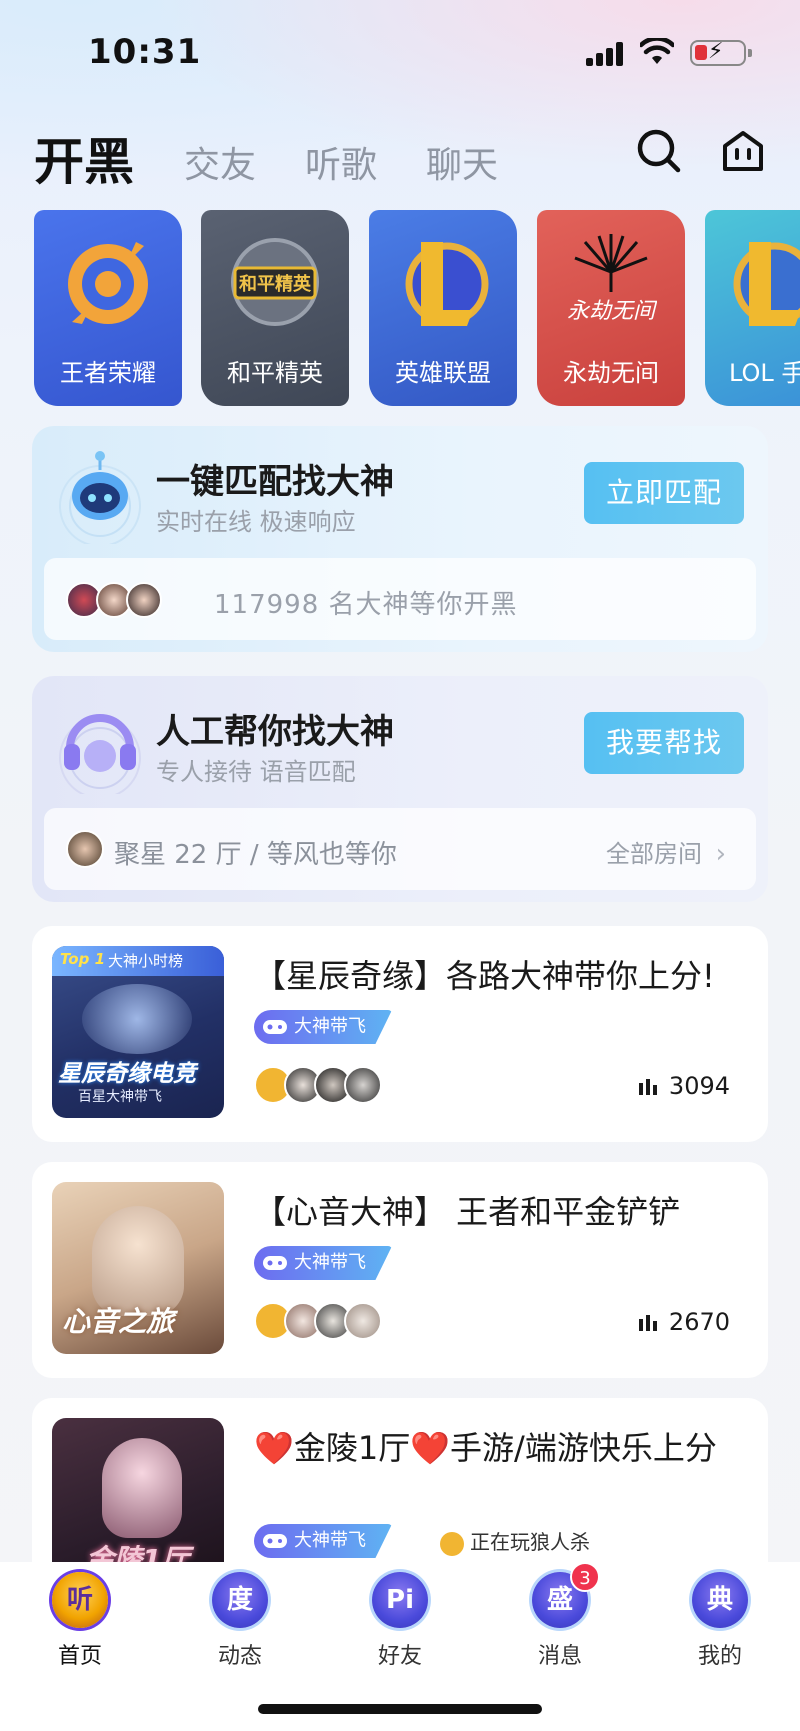  I want to click on tab-tingge: 听歌, so click(341, 162).